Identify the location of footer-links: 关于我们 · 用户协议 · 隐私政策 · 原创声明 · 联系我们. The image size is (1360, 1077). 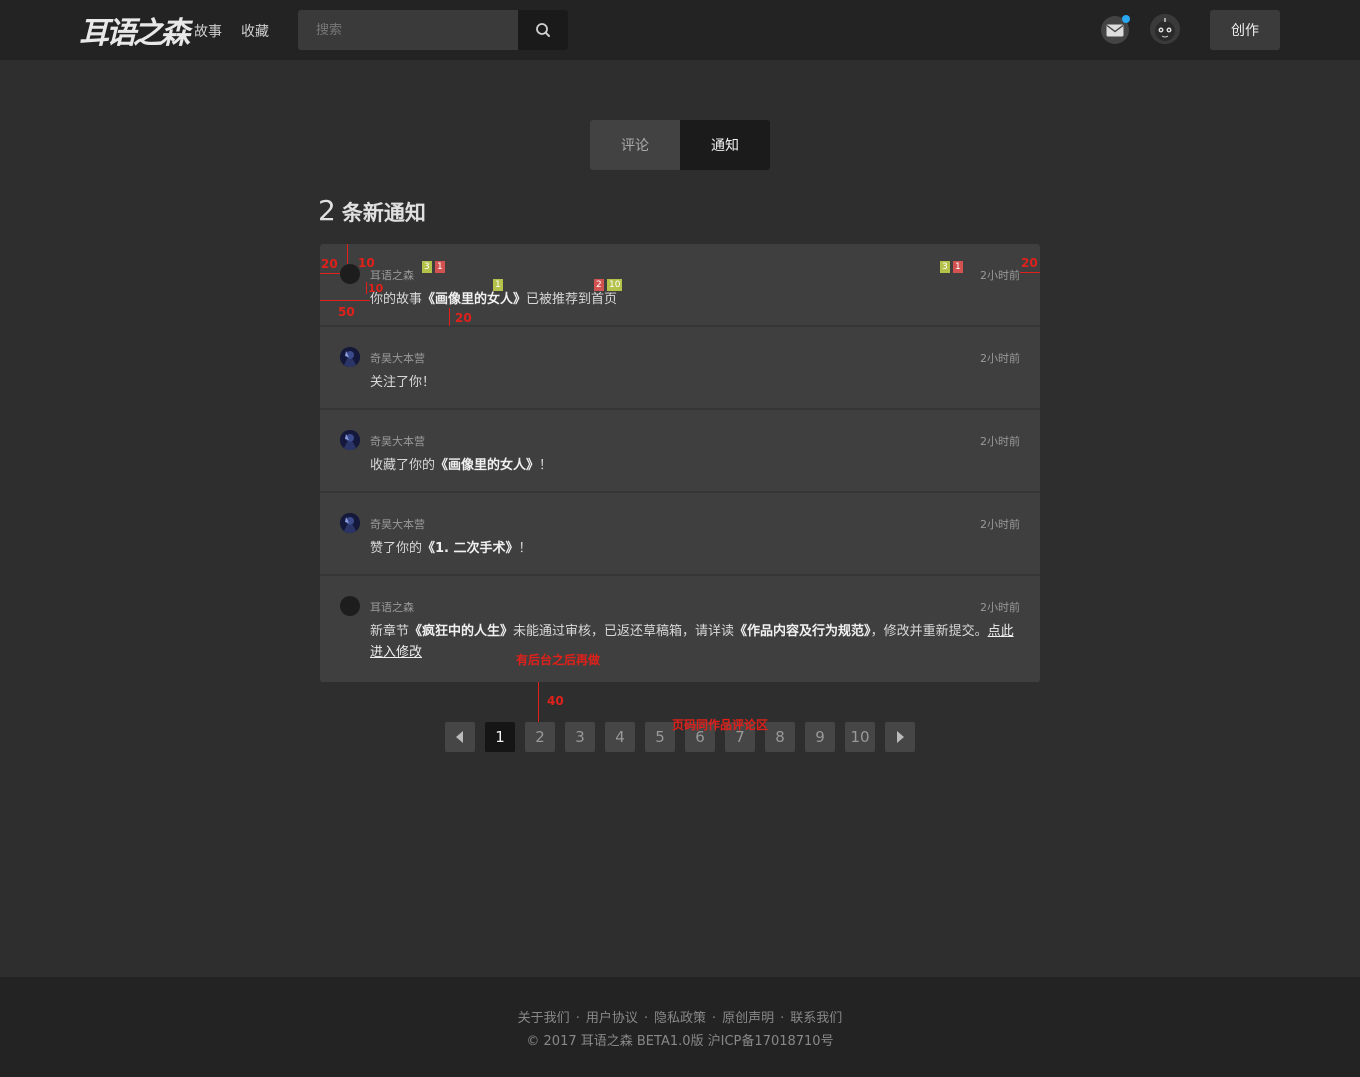
(680, 1016).